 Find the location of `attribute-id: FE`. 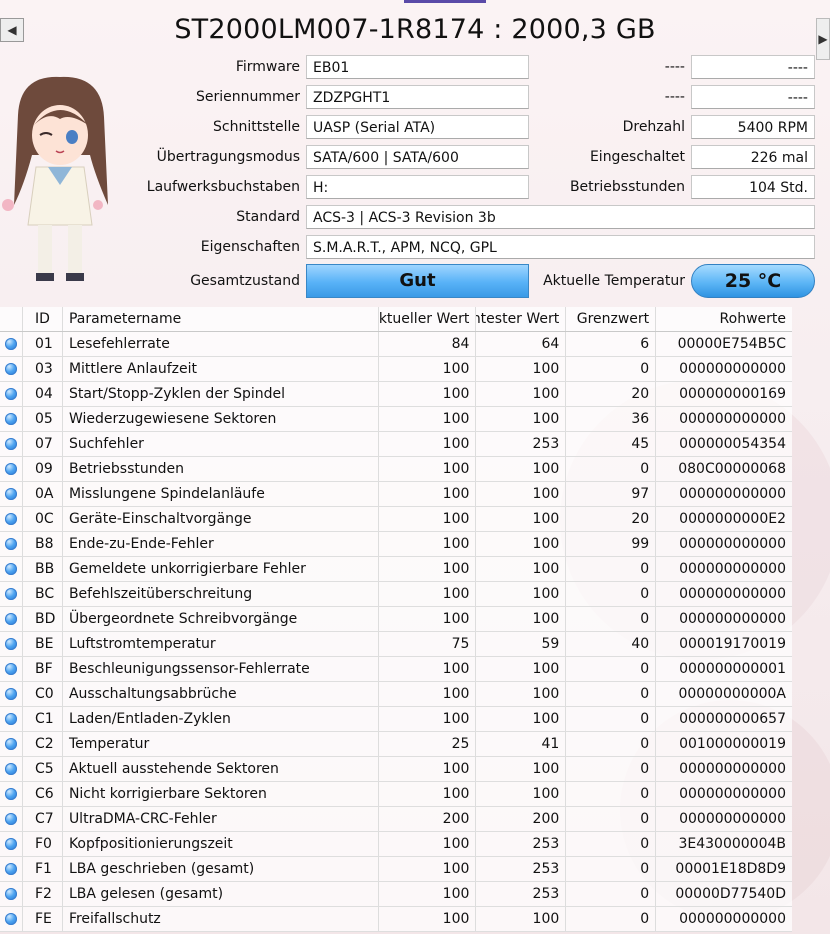

attribute-id: FE is located at coordinates (43, 919).